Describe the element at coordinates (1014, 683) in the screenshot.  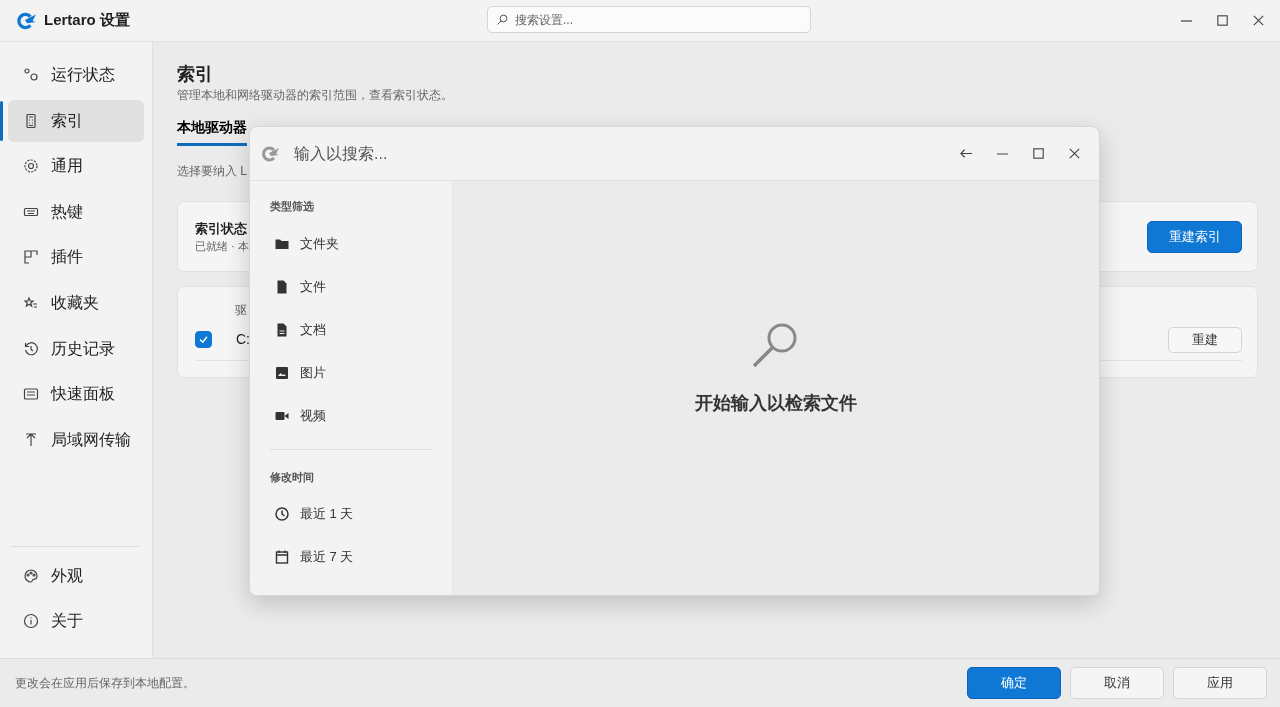
I see `confirm-button: 确定` at that location.